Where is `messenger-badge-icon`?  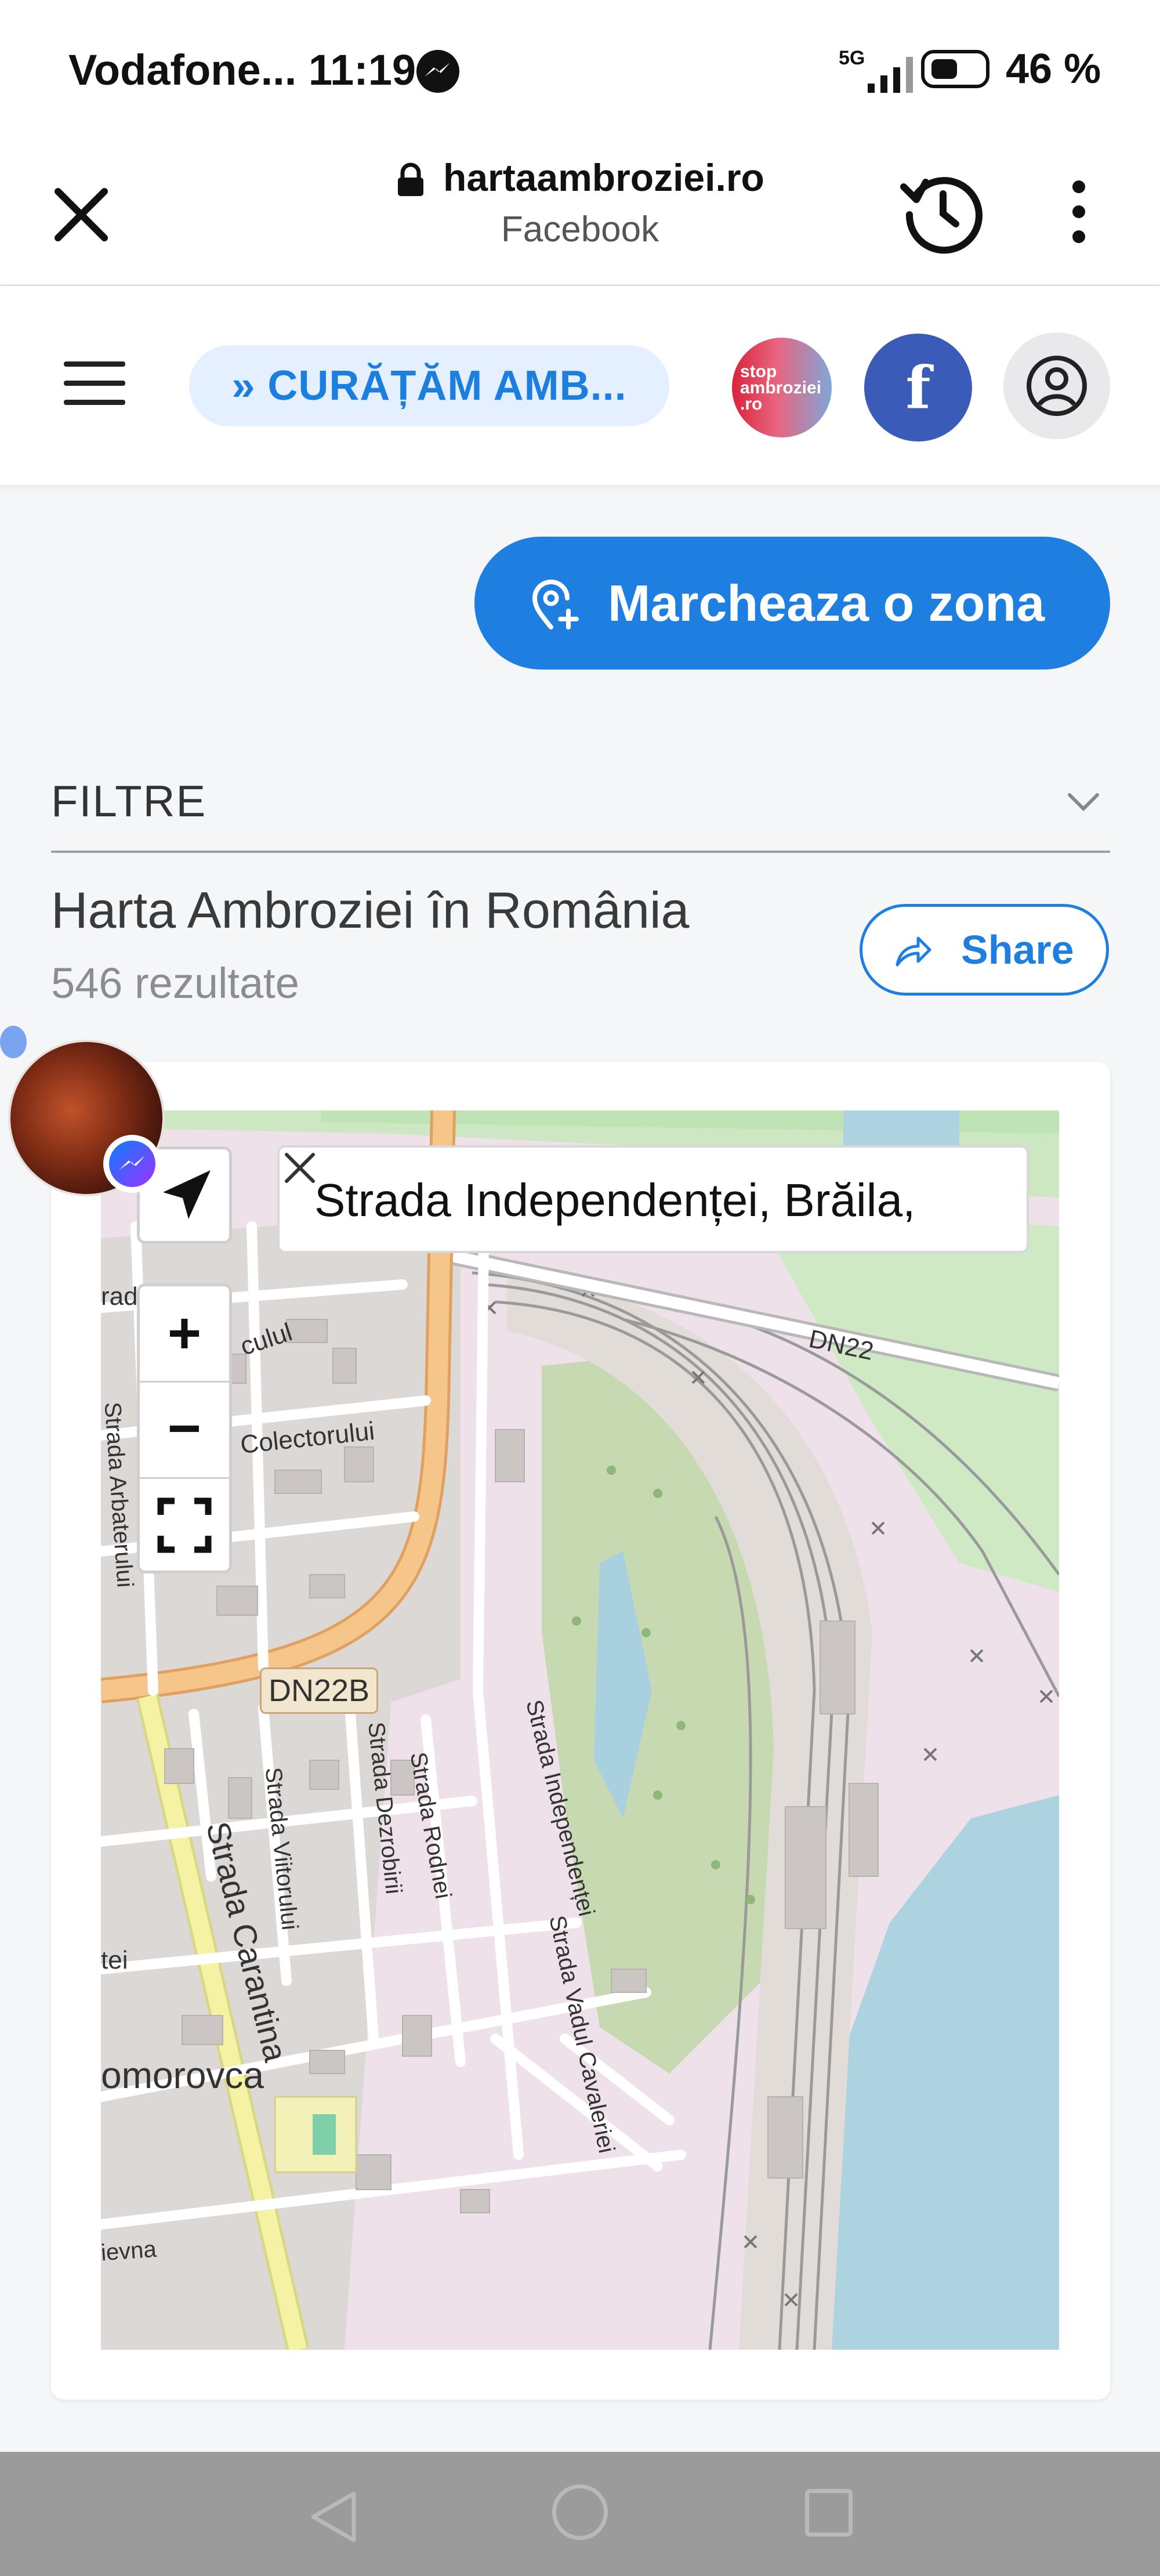 messenger-badge-icon is located at coordinates (132, 1164).